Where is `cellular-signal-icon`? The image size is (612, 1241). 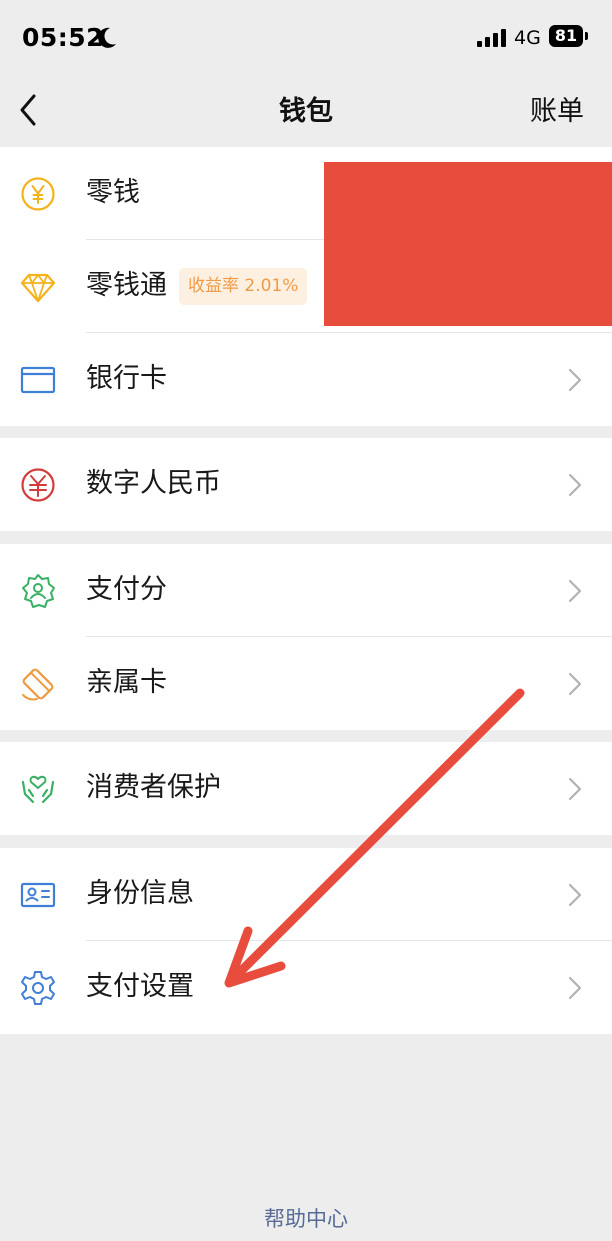 cellular-signal-icon is located at coordinates (491, 38).